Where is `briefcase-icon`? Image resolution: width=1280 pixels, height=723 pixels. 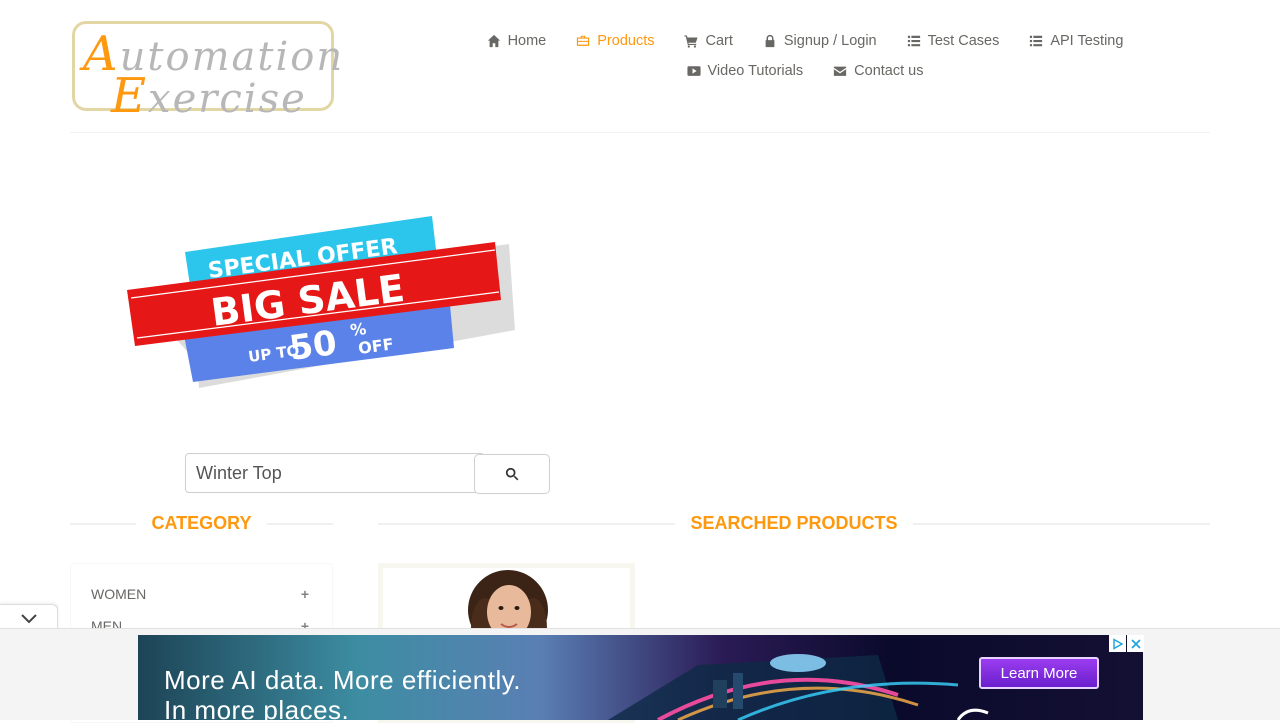
briefcase-icon is located at coordinates (583, 40).